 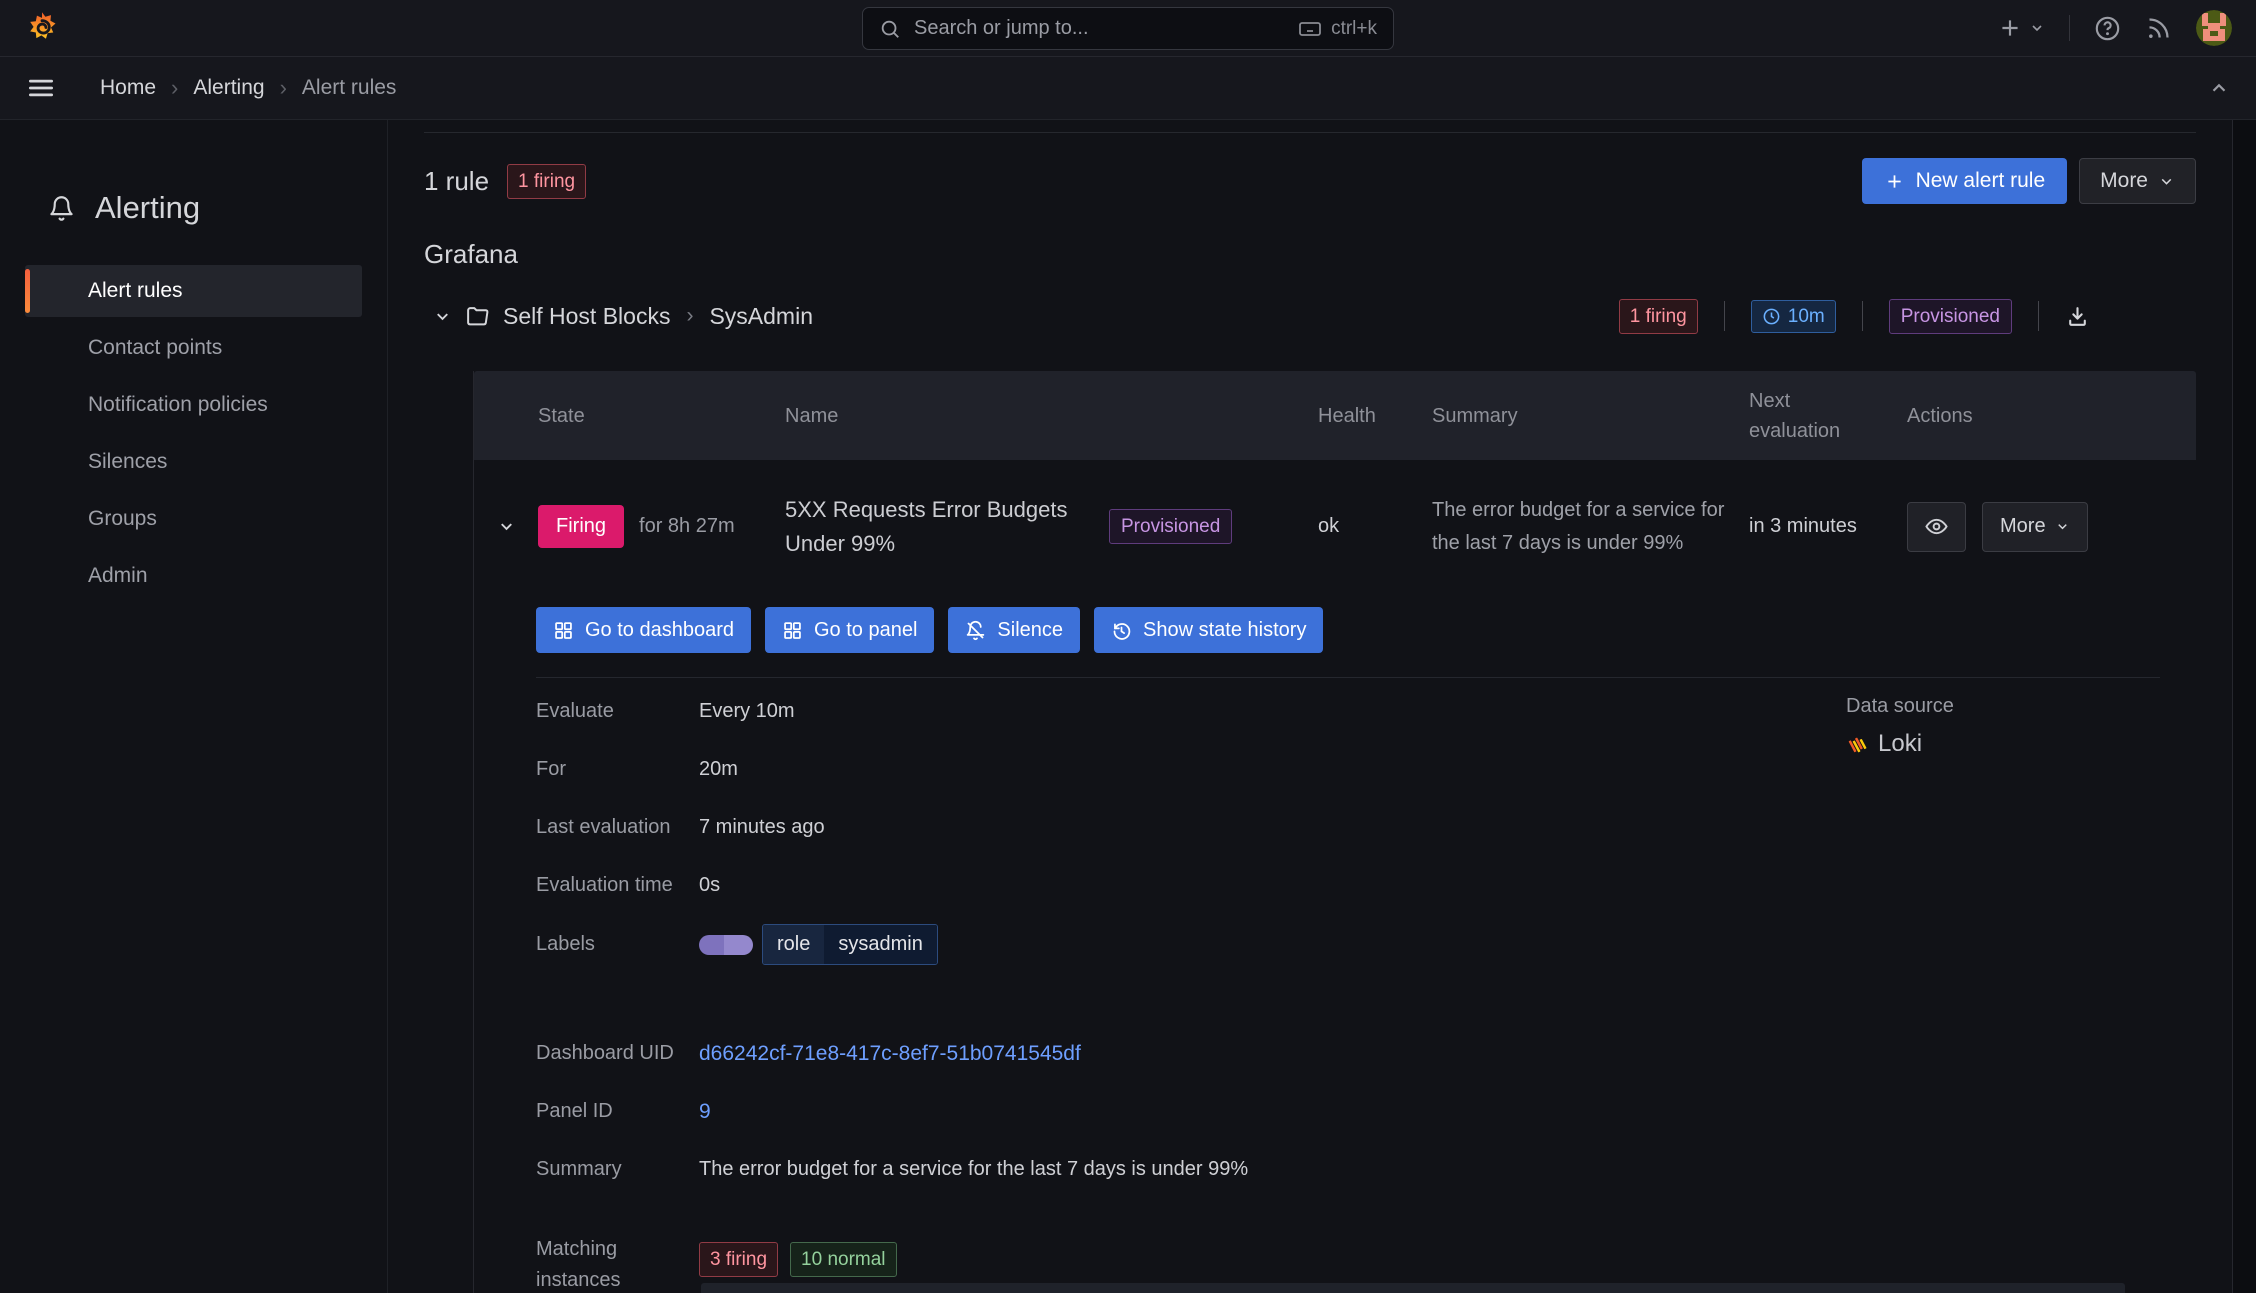 What do you see at coordinates (2023, 526) in the screenshot?
I see `rule-more-label: More` at bounding box center [2023, 526].